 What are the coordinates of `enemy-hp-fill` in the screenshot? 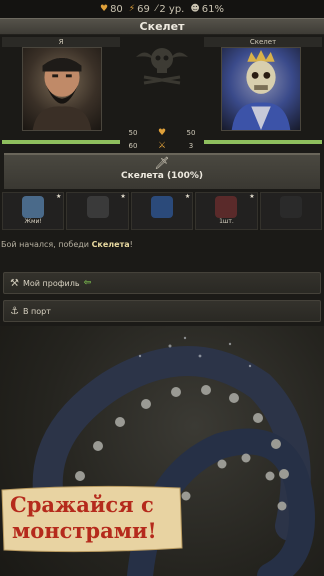 It's located at (263, 142).